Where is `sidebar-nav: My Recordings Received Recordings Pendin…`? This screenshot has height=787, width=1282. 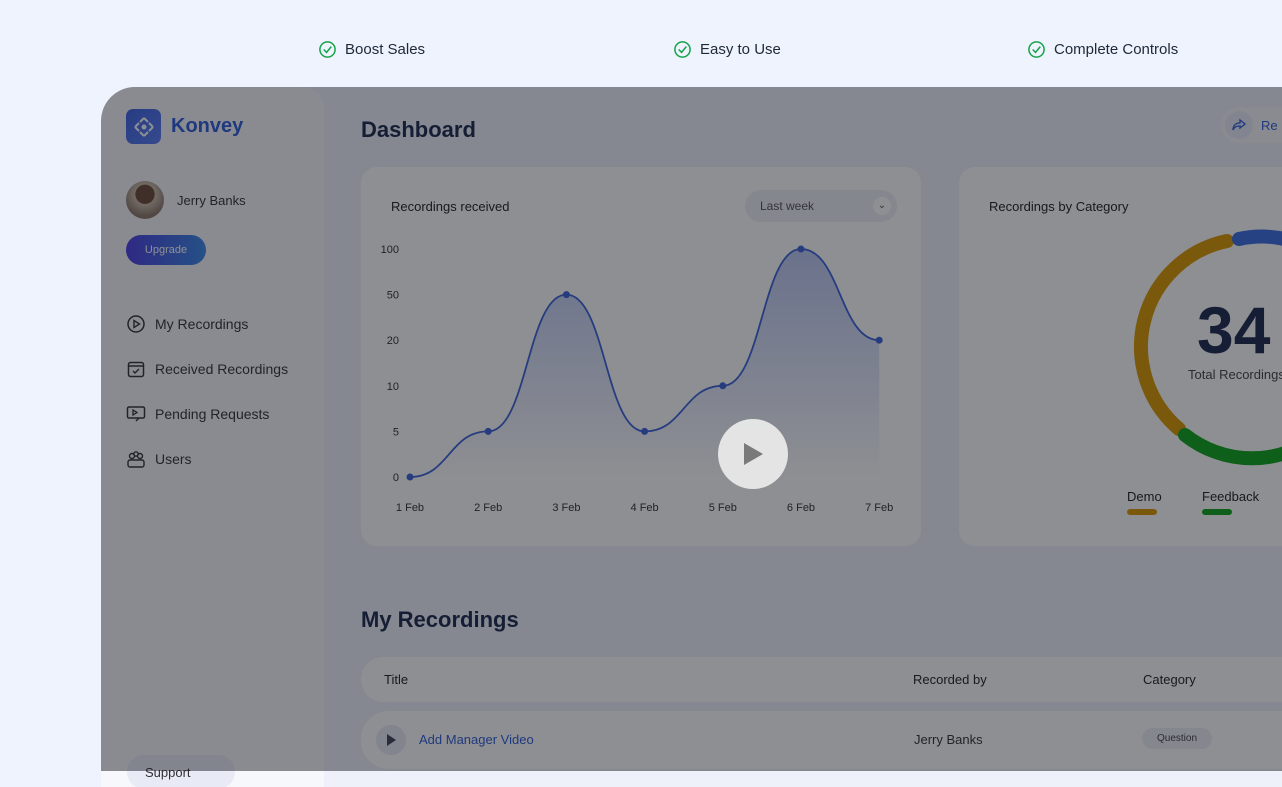 sidebar-nav: My Recordings Received Recordings Pendin… is located at coordinates (207, 391).